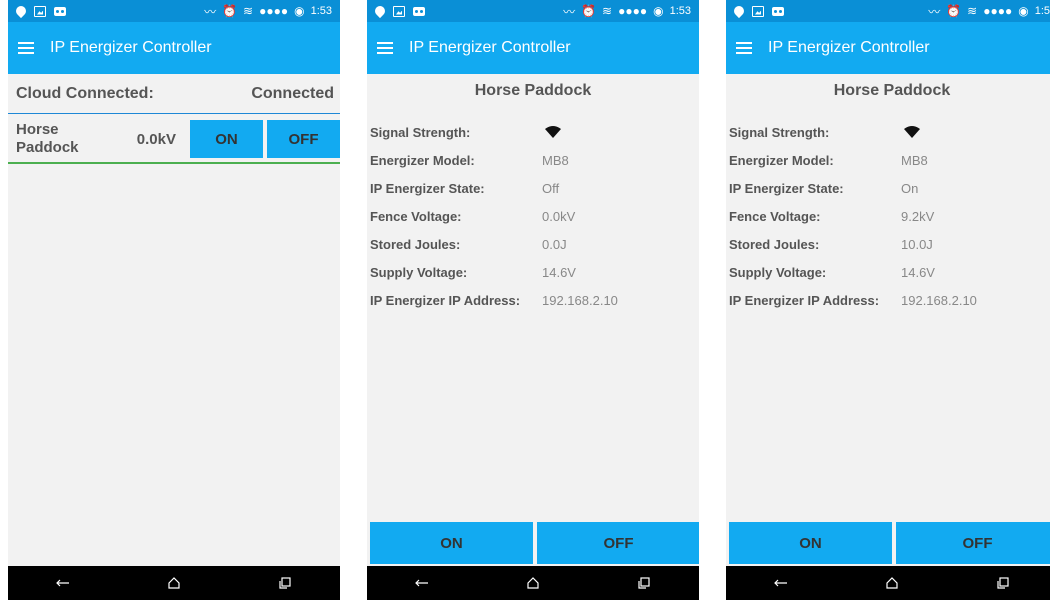  Describe the element at coordinates (419, 272) in the screenshot. I see `field-label: Supply Voltage:` at that location.